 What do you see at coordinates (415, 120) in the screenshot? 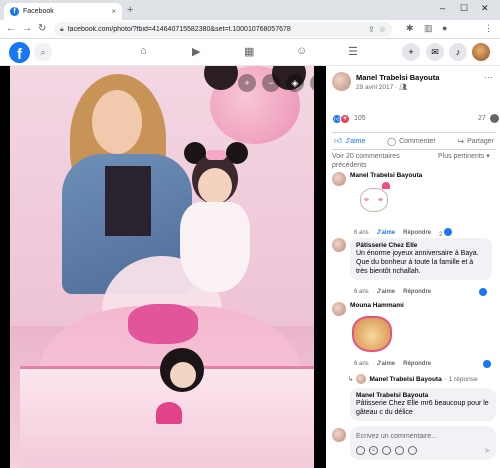
I see `reaction-summary: 👍︎ ♥ 105 27` at bounding box center [415, 120].